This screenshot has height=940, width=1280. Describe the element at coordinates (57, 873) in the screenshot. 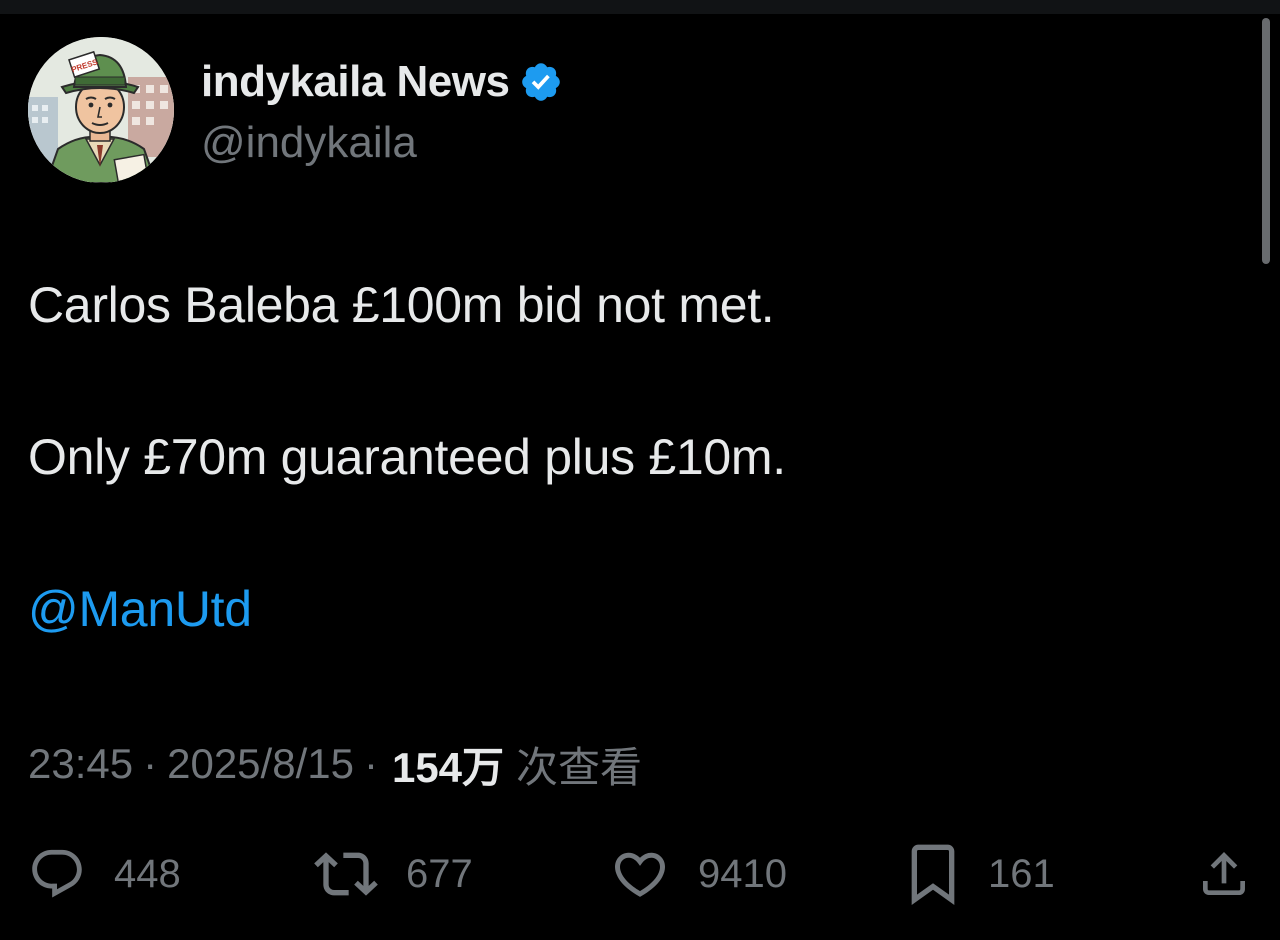

I see `reply-icon` at that location.